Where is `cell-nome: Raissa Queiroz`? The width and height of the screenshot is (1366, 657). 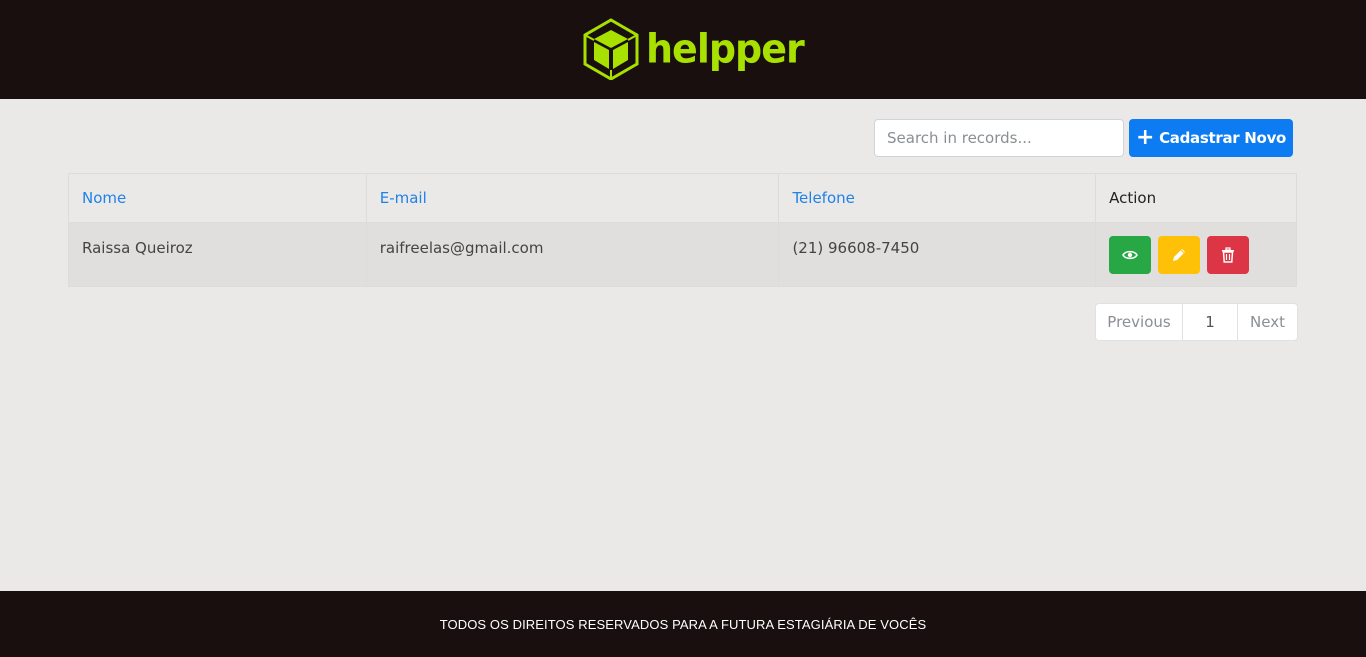
cell-nome: Raissa Queiroz is located at coordinates (217, 254).